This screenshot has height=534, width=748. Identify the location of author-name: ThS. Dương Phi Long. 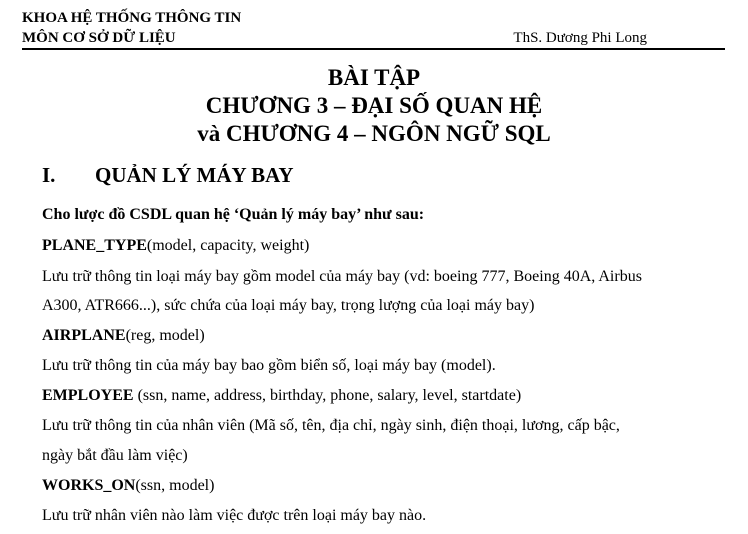
(580, 38).